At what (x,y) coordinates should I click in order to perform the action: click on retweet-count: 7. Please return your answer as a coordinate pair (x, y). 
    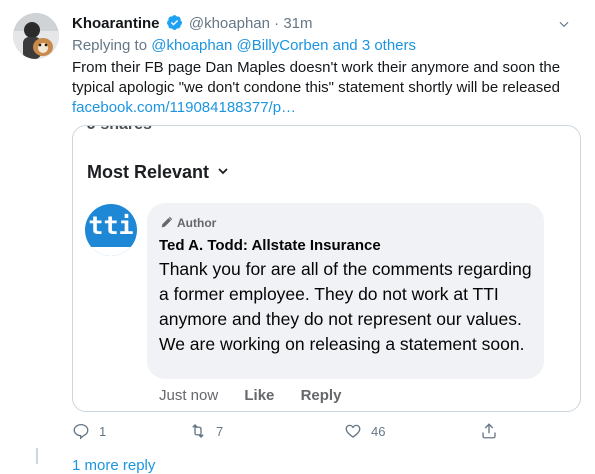
    Looking at the image, I should click on (220, 431).